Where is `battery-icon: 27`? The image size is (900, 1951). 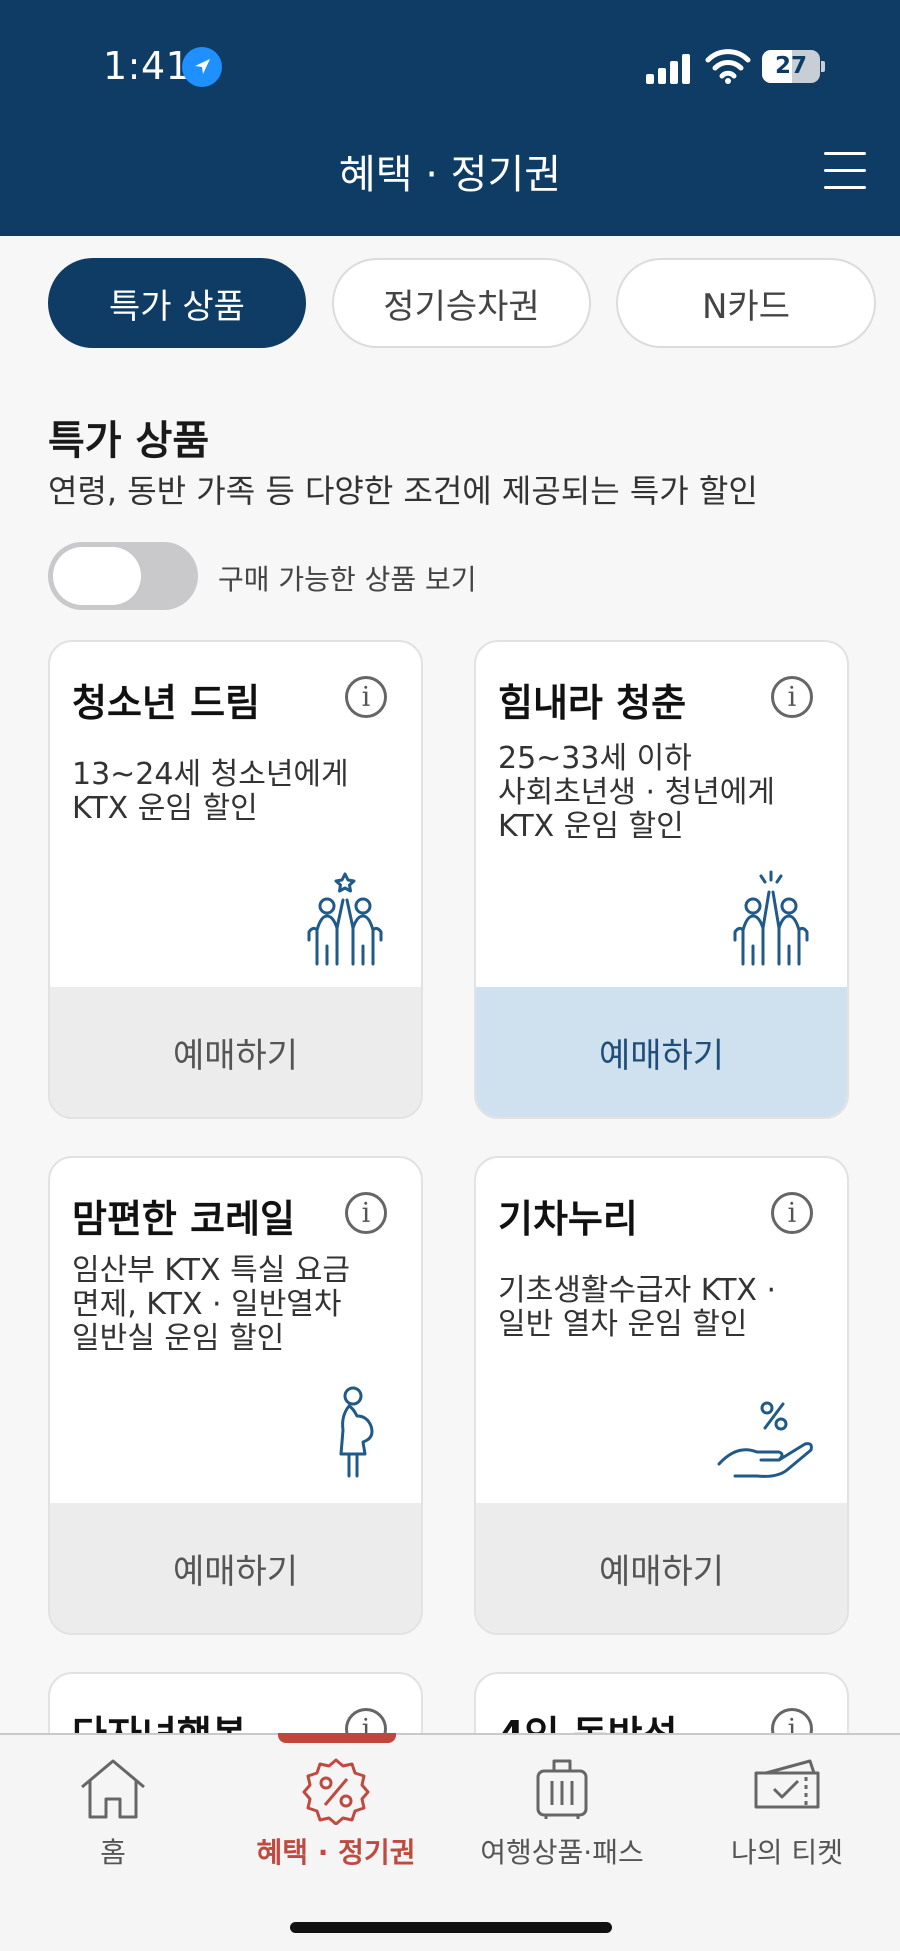
battery-icon: 27 is located at coordinates (791, 66).